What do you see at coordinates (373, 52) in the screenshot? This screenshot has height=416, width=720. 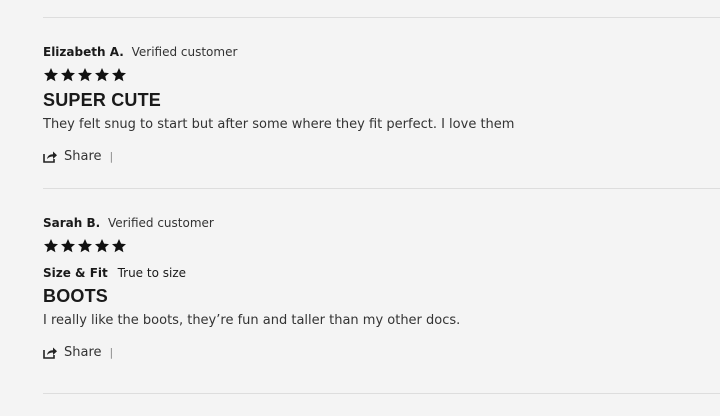 I see `review-author-line: Elizabeth A. Verified customer` at bounding box center [373, 52].